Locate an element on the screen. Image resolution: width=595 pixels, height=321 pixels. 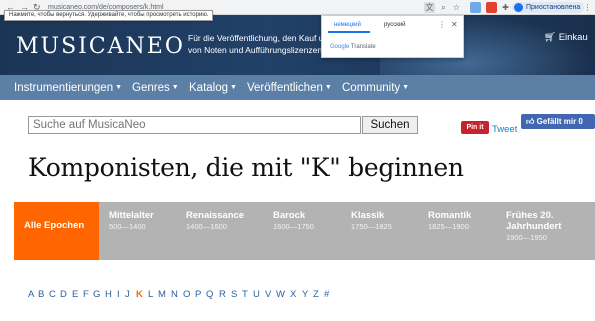
letter-link-current: K is located at coordinates (139, 294).